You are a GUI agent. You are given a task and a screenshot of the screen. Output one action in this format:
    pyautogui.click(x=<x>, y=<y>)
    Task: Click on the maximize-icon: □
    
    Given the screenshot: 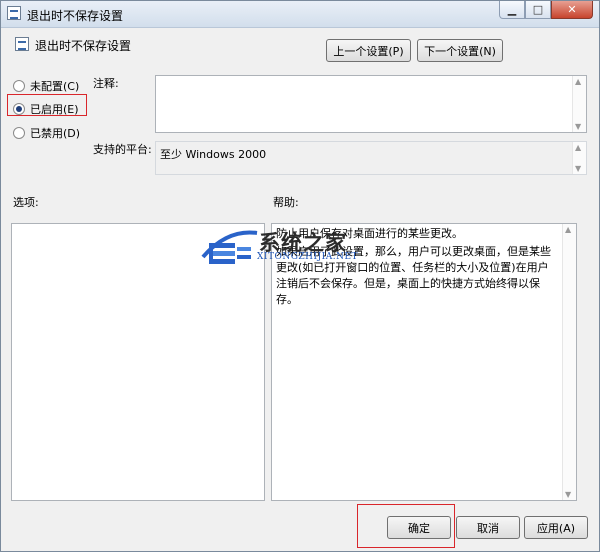 What is the action you would take?
    pyautogui.click(x=538, y=9)
    